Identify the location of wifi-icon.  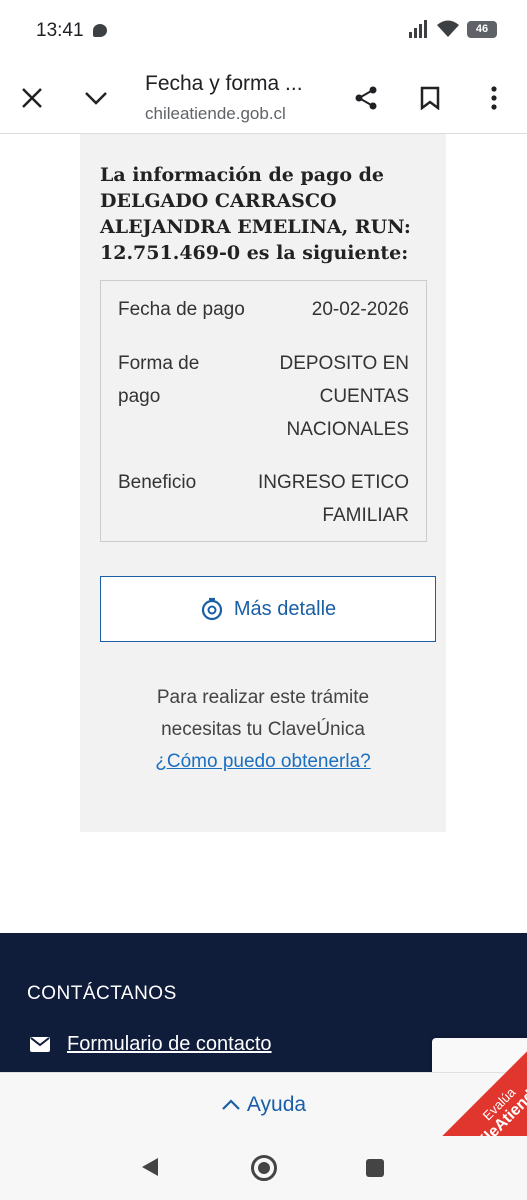
(448, 28).